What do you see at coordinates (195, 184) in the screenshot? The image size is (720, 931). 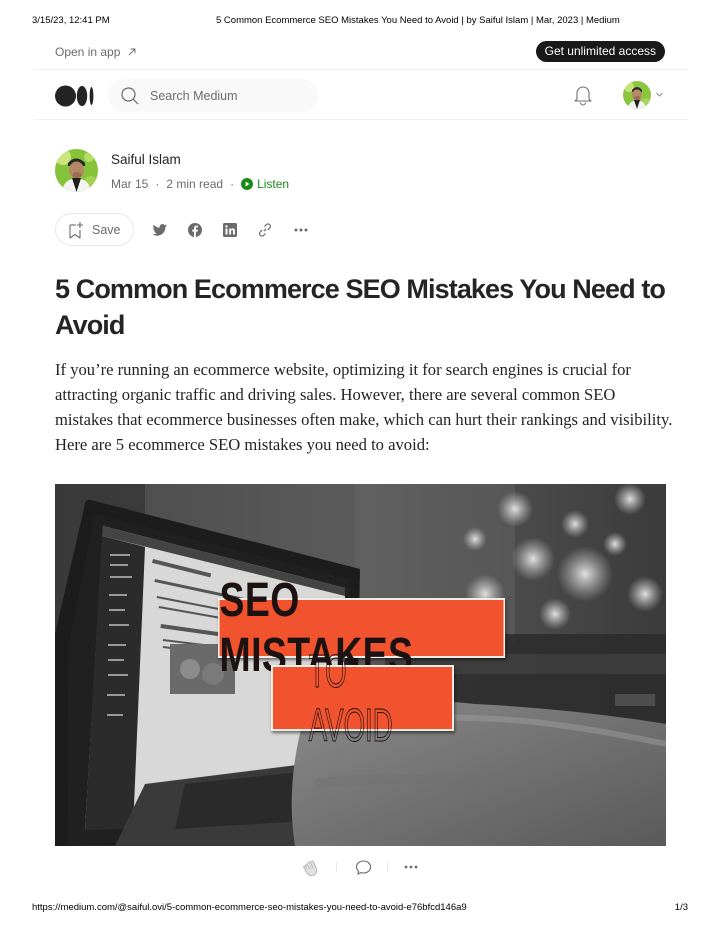 I see `read-time: 2 min read` at bounding box center [195, 184].